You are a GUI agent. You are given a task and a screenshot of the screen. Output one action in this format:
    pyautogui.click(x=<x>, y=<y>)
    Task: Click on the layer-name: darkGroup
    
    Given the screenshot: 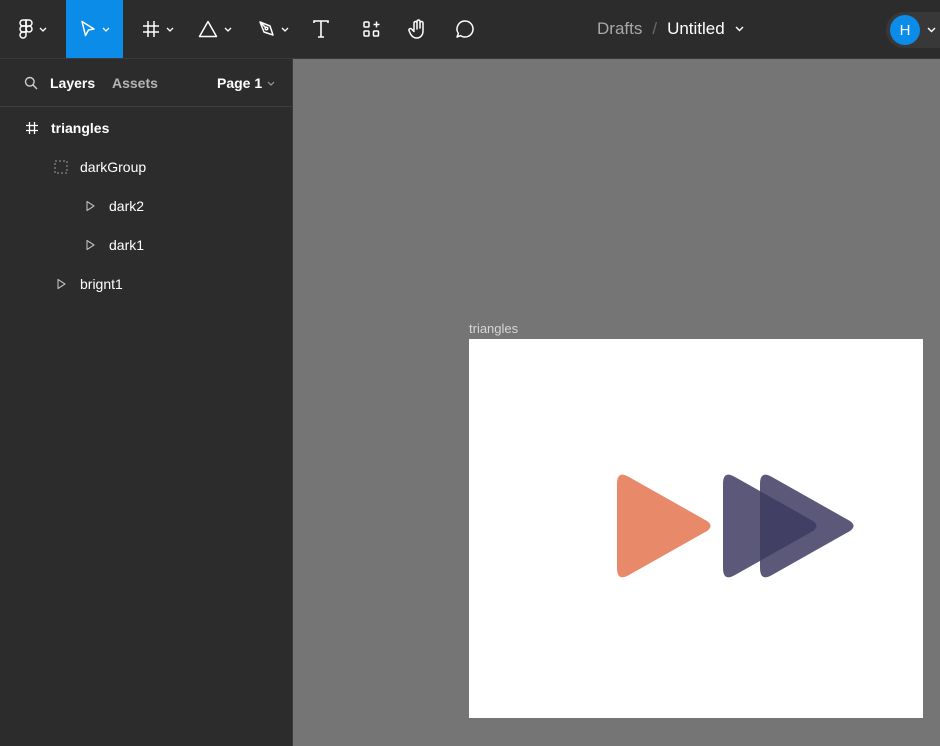 What is the action you would take?
    pyautogui.click(x=113, y=167)
    